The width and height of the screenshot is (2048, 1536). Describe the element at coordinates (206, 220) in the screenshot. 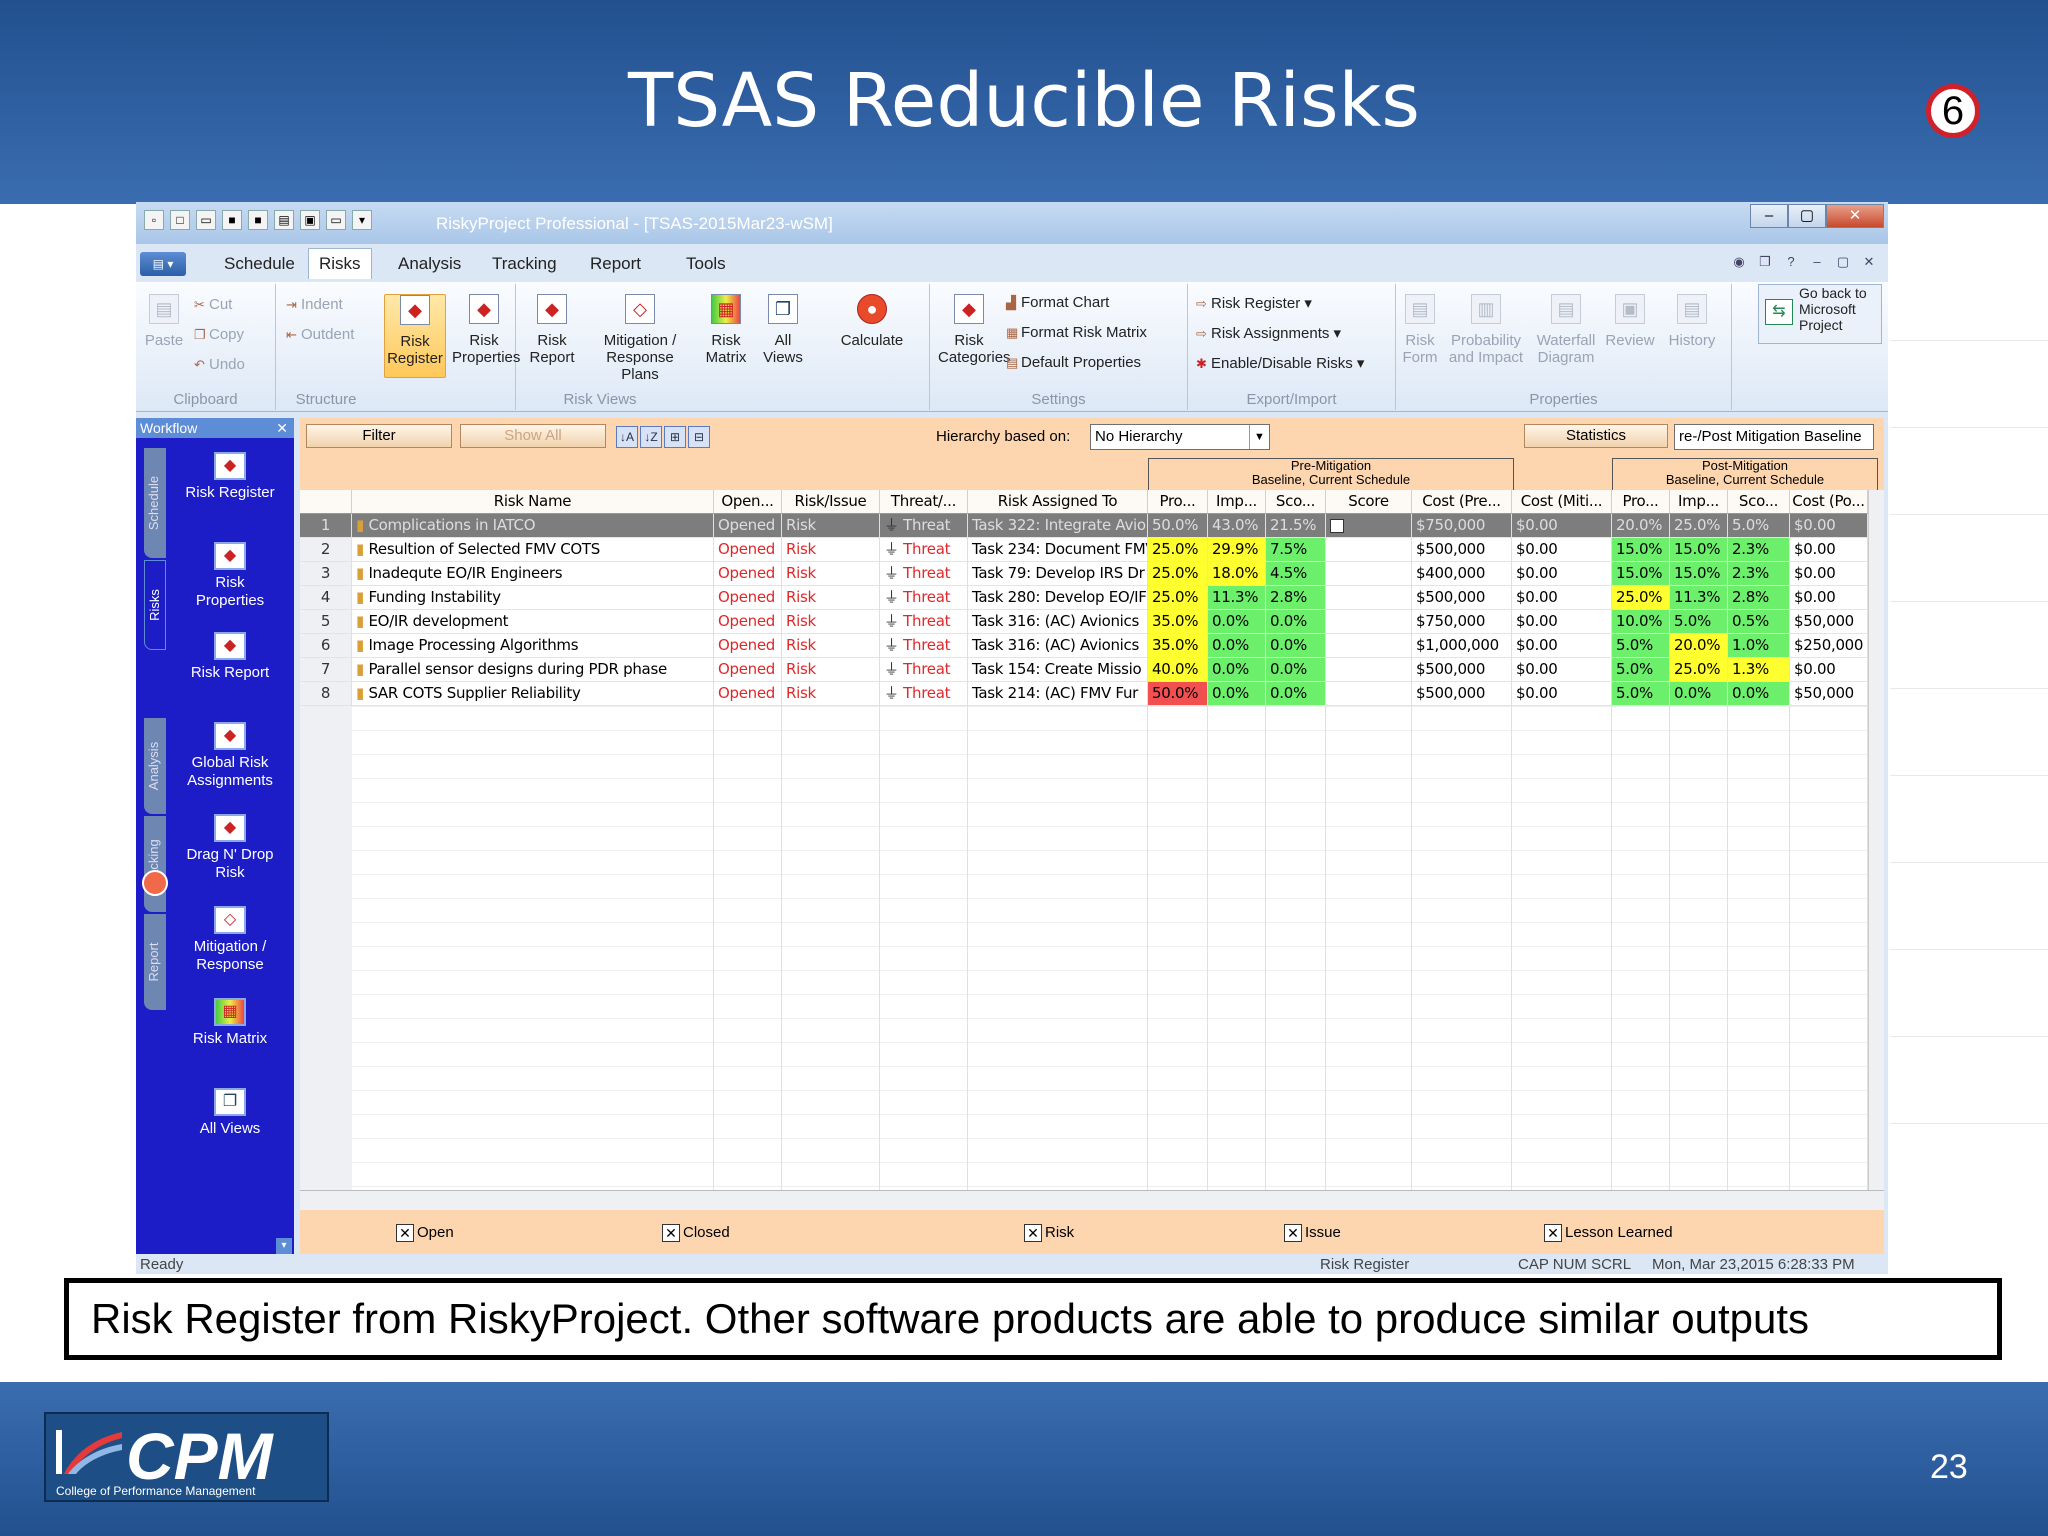

I see `open-folder-icon: ▭` at that location.